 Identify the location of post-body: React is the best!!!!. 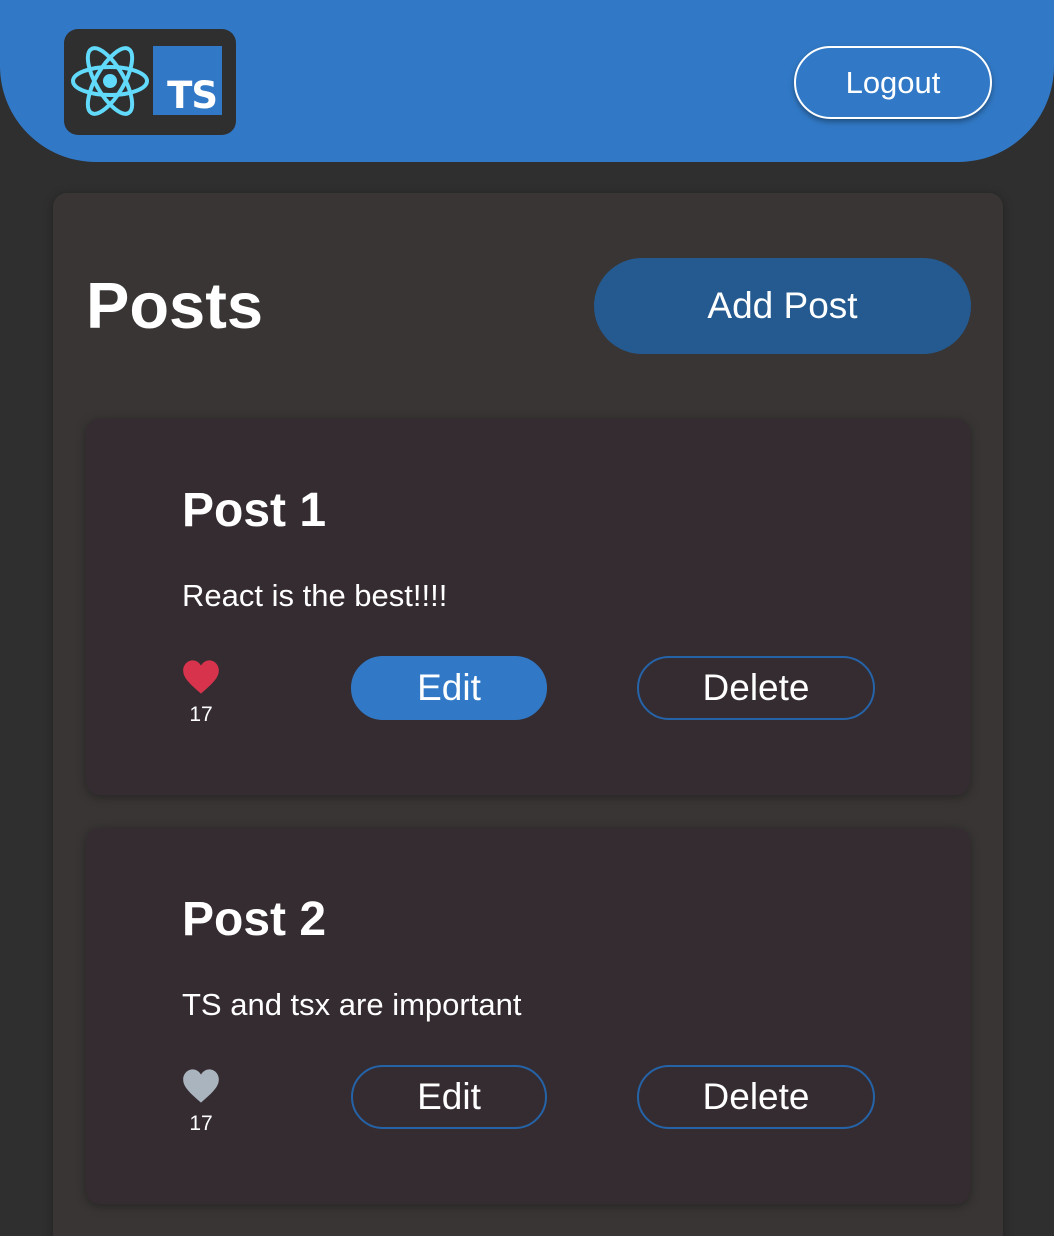
(315, 595).